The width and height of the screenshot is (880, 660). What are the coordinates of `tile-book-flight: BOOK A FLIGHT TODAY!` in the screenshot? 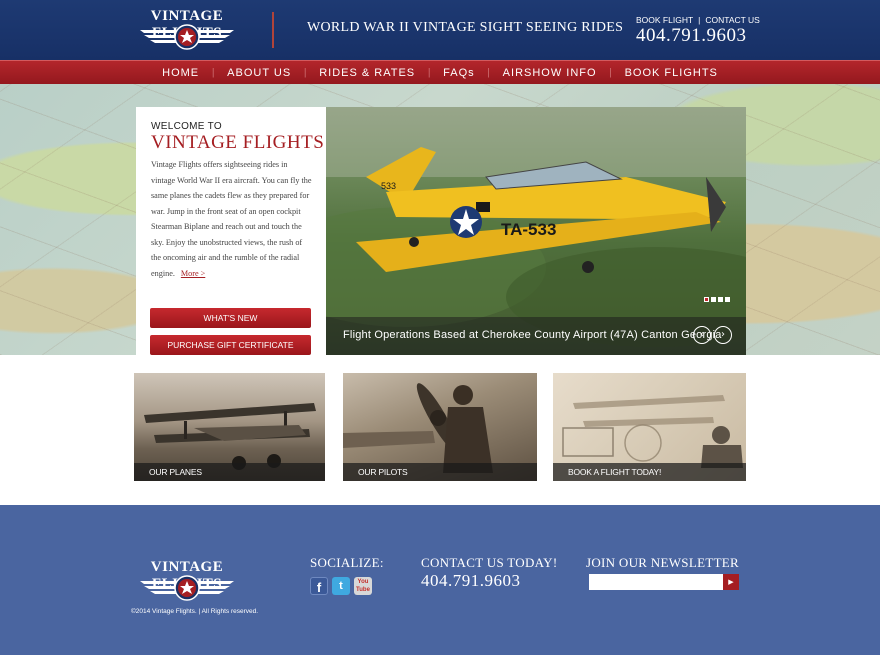 It's located at (649, 427).